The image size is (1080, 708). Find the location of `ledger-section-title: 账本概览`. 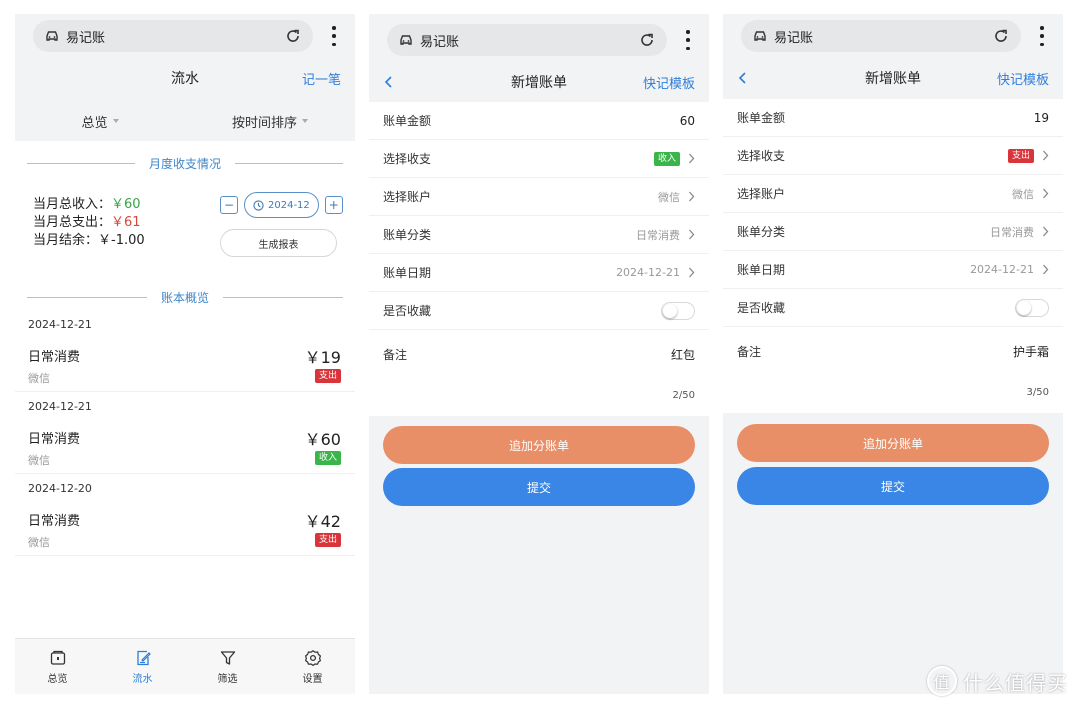

ledger-section-title: 账本概览 is located at coordinates (185, 297).